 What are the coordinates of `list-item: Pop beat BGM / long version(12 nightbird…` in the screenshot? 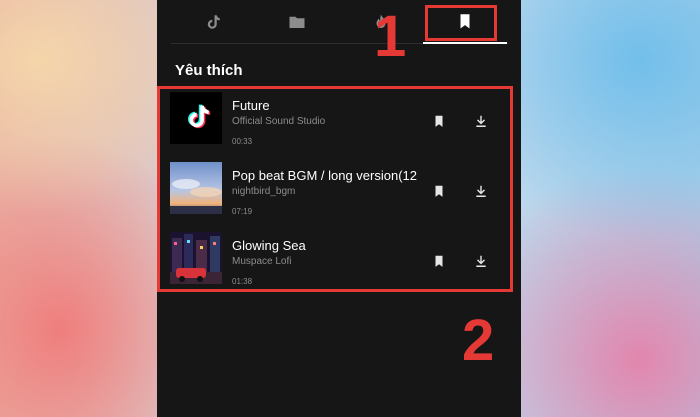 It's located at (336, 187).